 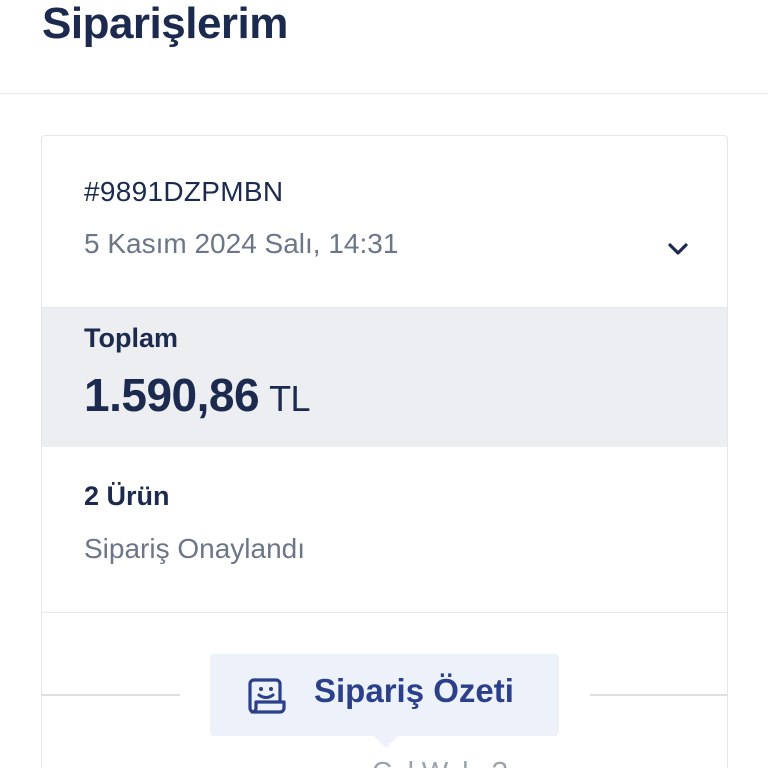 I want to click on order-date: 5 Kasım 2024 Salı, 14:31, so click(x=241, y=243).